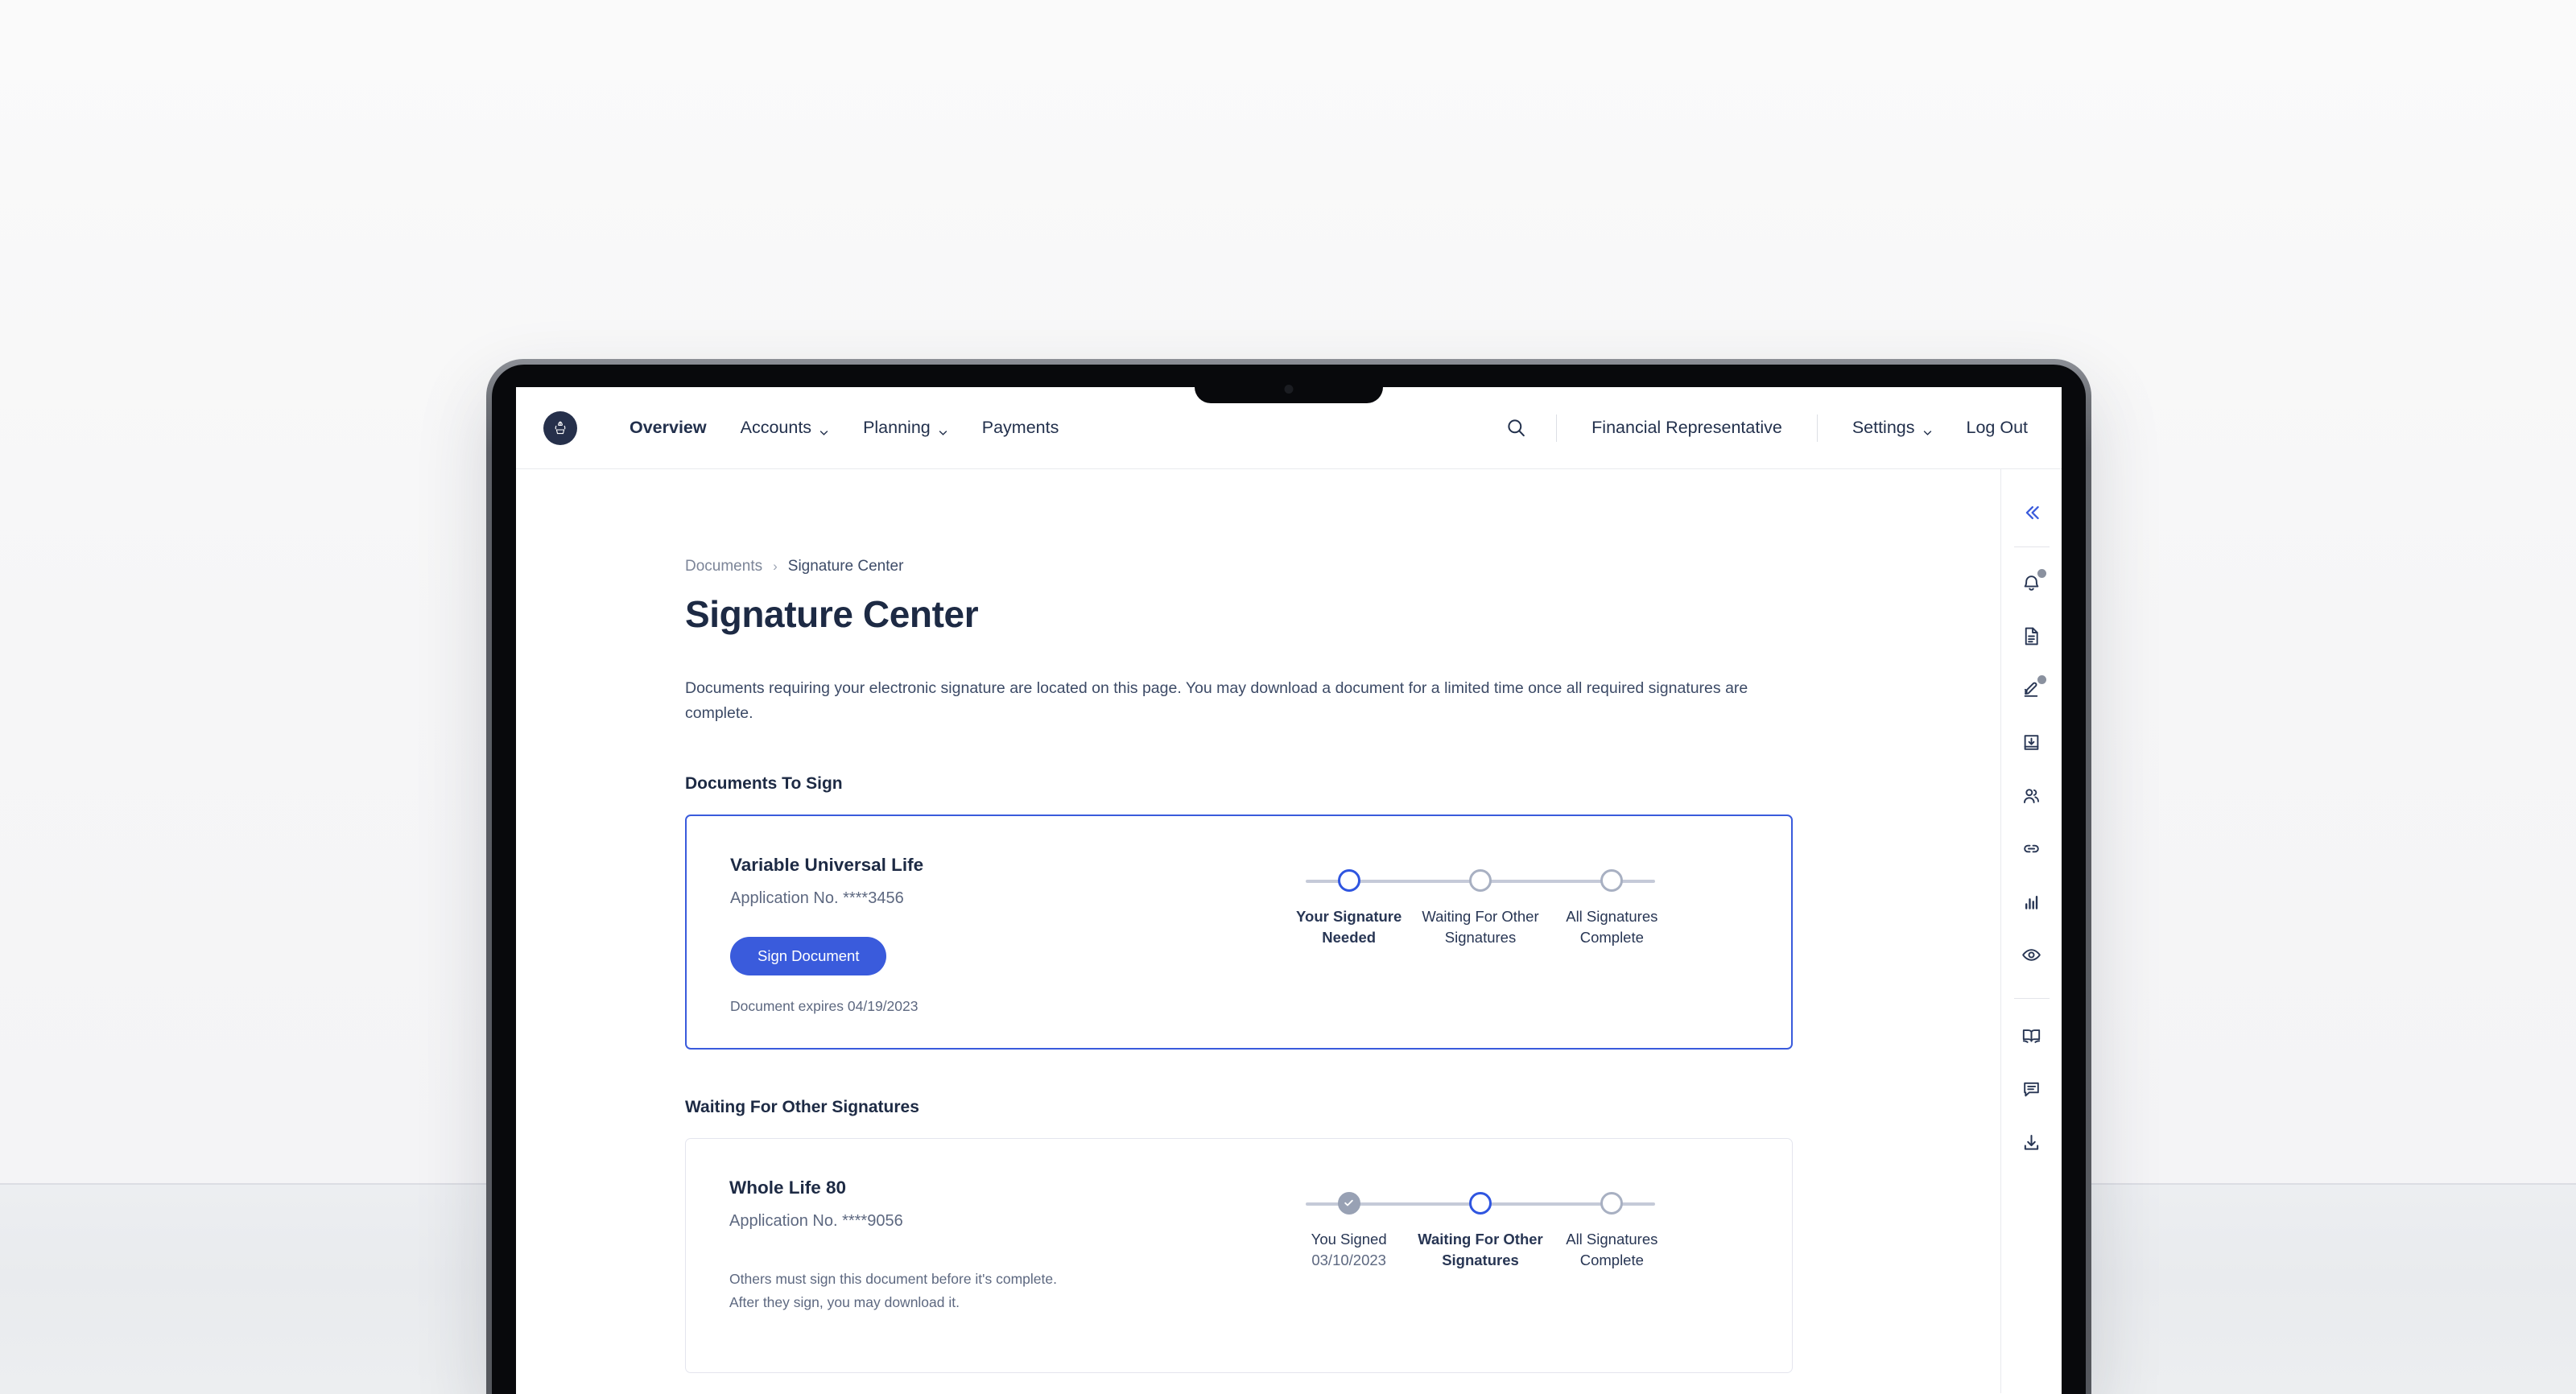 The image size is (2576, 1394). I want to click on rail-item-reports, so click(2032, 901).